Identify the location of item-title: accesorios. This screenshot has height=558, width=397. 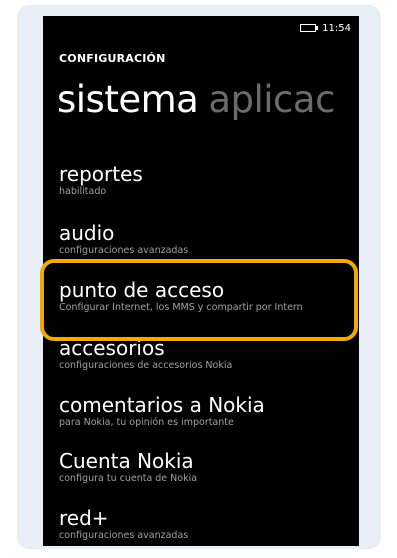
(112, 348).